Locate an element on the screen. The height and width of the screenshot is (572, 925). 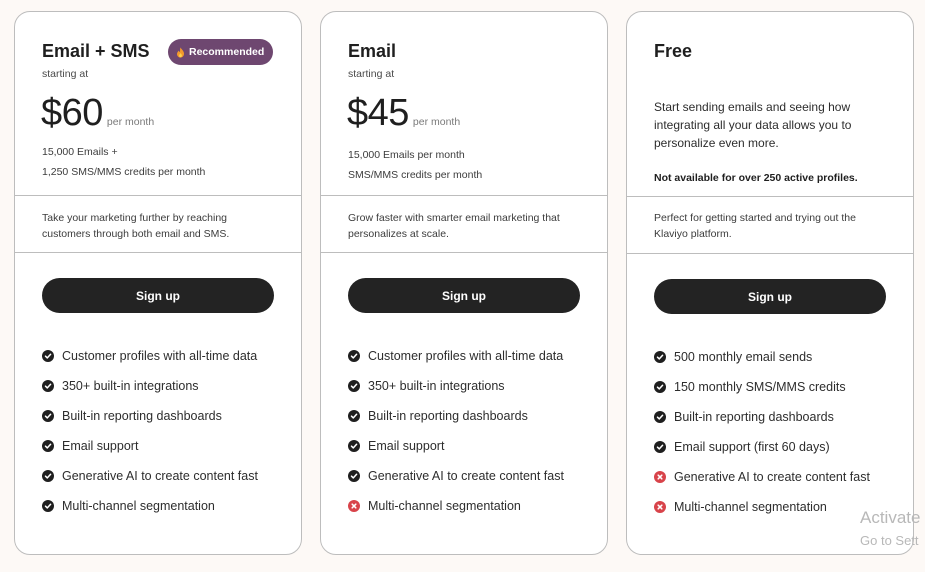
activation-watermark-line1: Activate is located at coordinates (890, 517).